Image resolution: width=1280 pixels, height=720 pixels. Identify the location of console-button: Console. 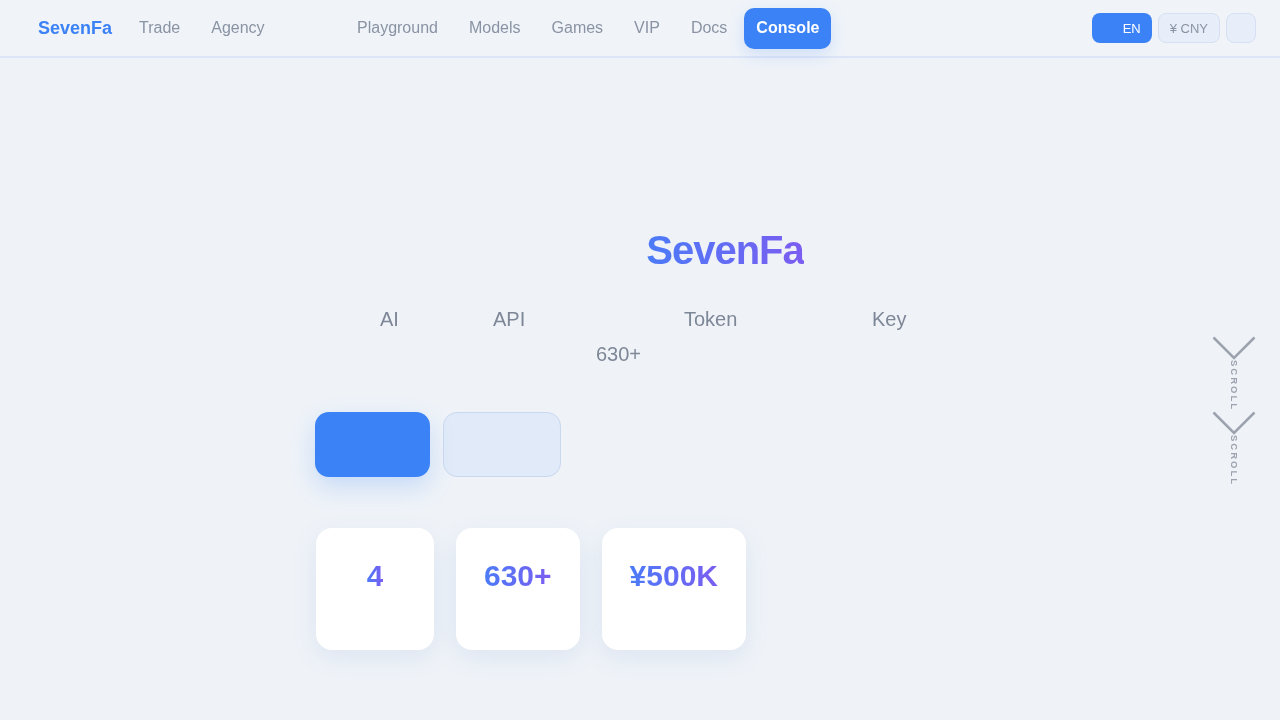
(788, 28).